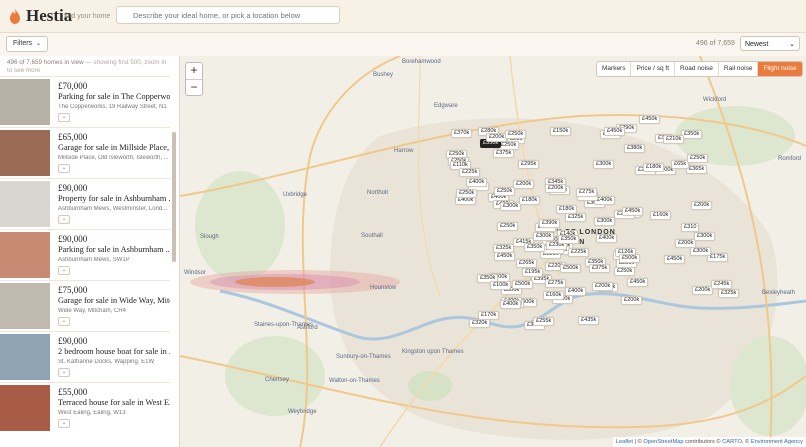 This screenshot has height=447, width=806. Describe the element at coordinates (462, 133) in the screenshot. I see `price-marker: £370k` at that location.